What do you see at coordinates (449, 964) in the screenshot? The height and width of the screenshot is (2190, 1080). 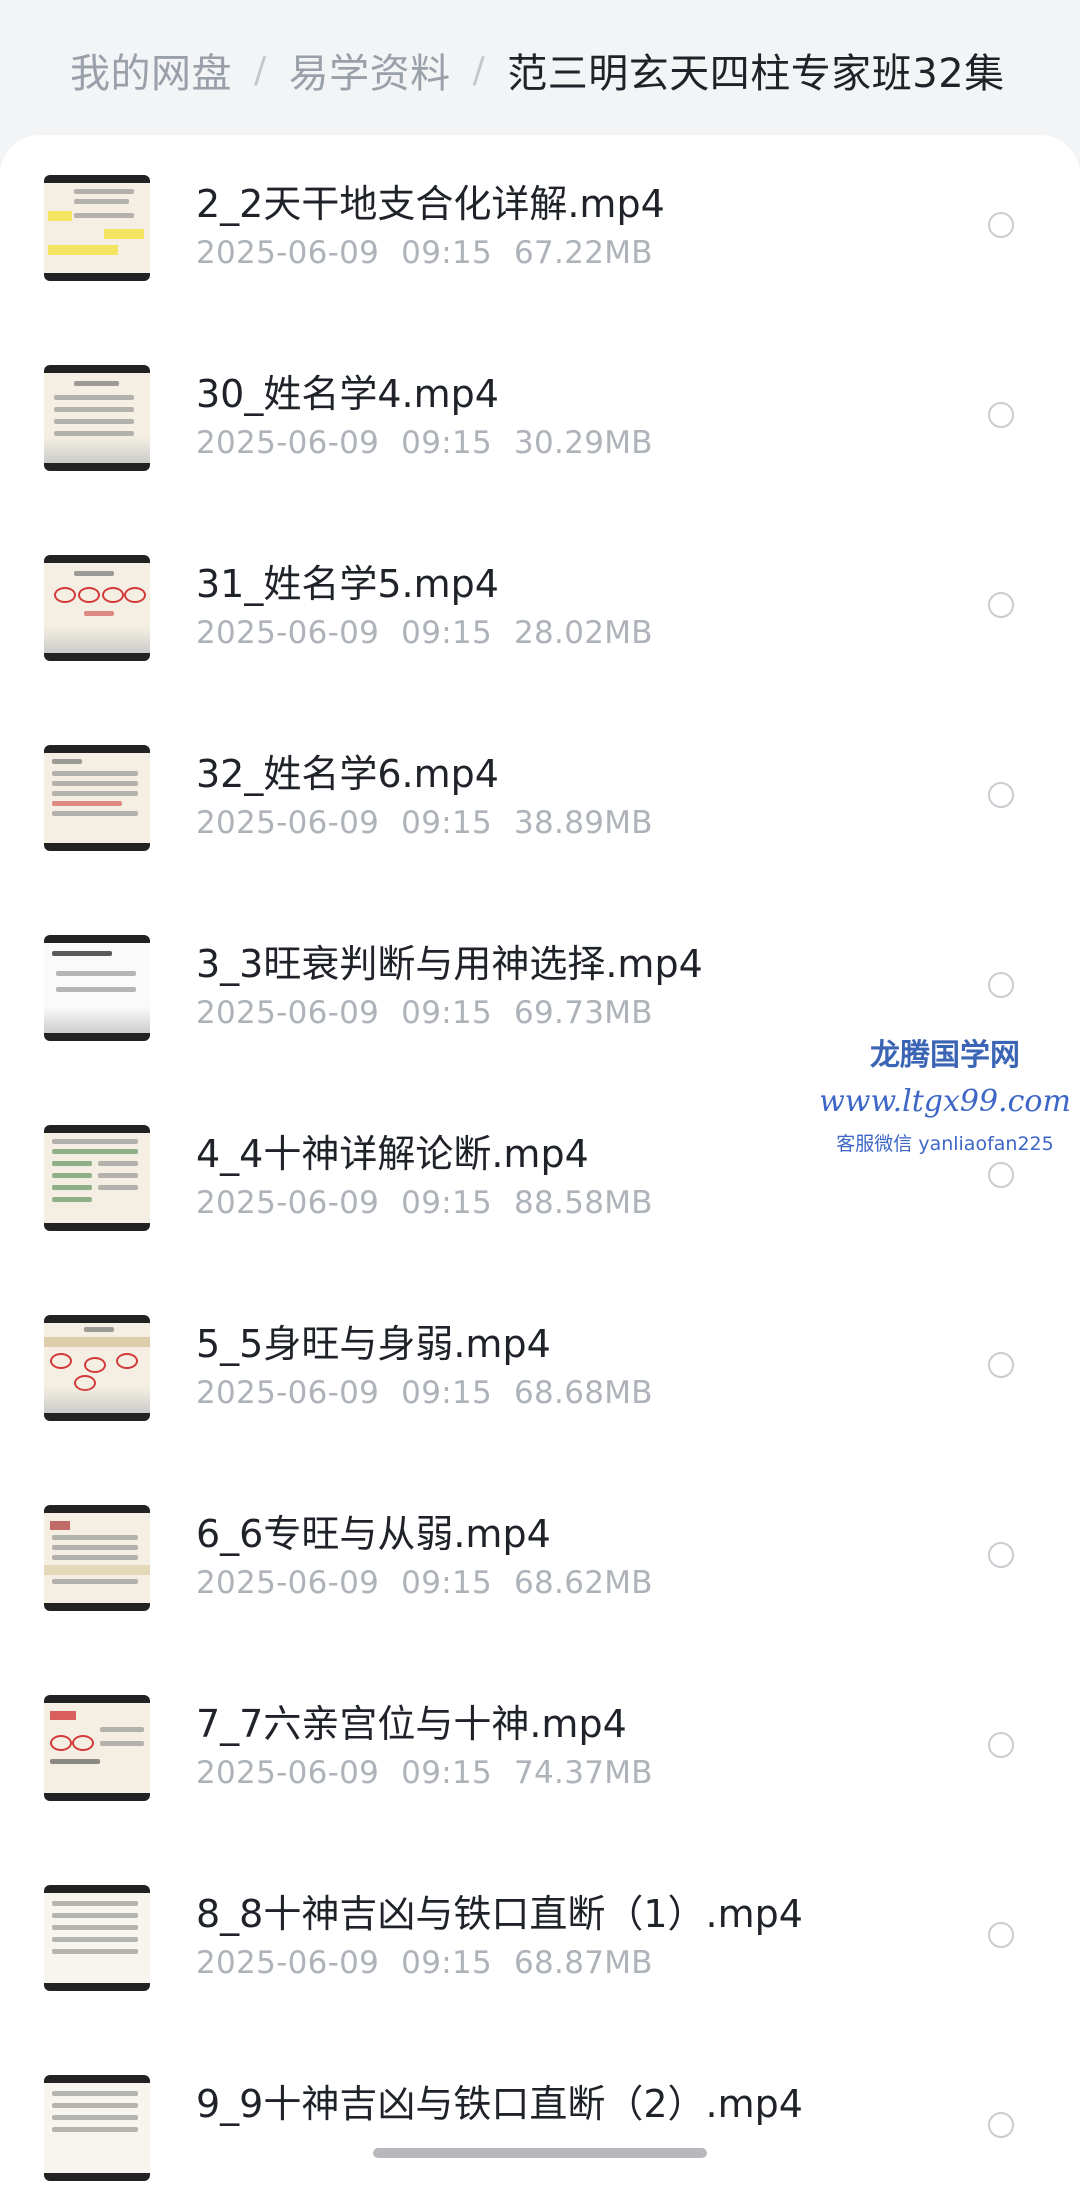 I see `file-name: 3_3旺衰判断与用神选择.mp4` at bounding box center [449, 964].